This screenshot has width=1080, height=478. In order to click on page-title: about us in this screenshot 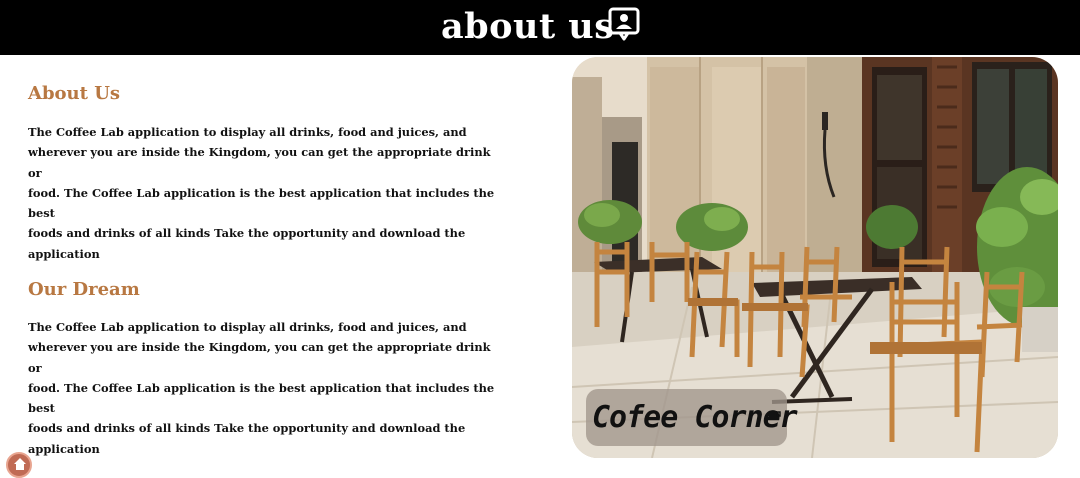, I will do `click(528, 26)`.